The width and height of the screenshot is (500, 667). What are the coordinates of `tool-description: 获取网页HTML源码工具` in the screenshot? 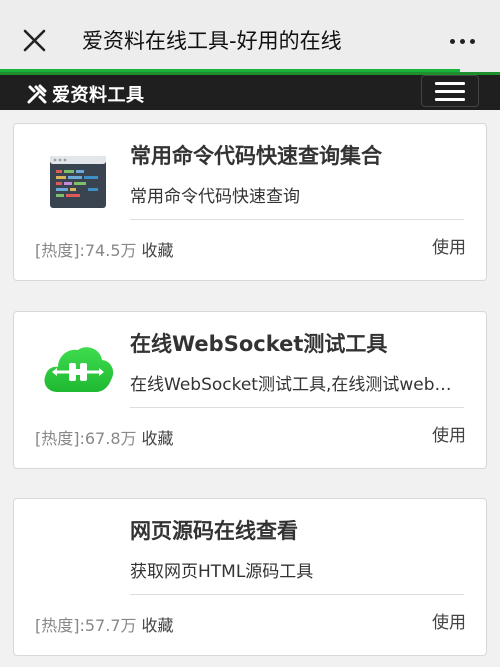 It's located at (222, 572).